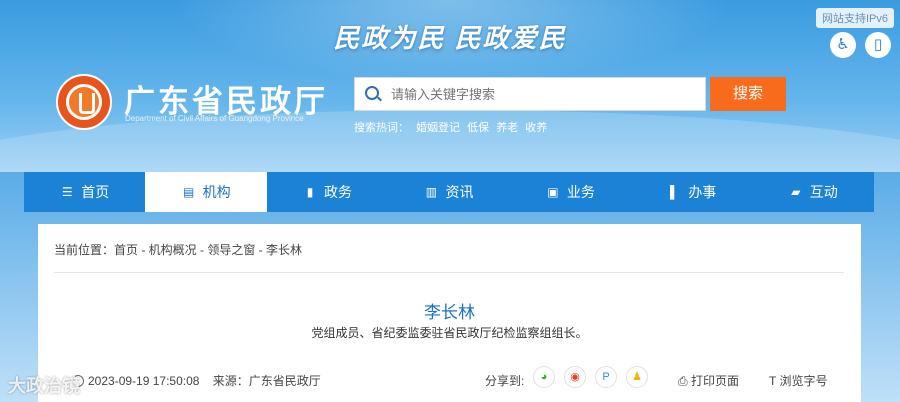  Describe the element at coordinates (450, 38) in the screenshot. I see `slogan: 民政为民 民政爱民` at that location.